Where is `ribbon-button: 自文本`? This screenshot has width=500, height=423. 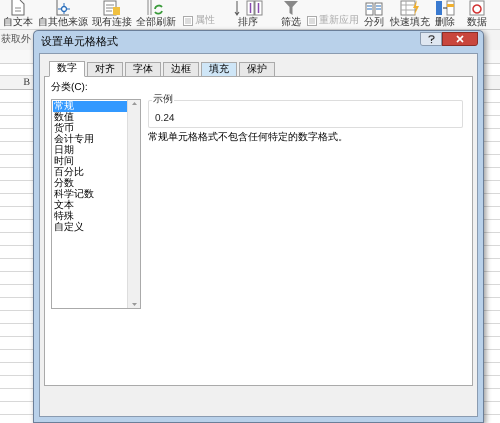 ribbon-button: 自文本 is located at coordinates (18, 23).